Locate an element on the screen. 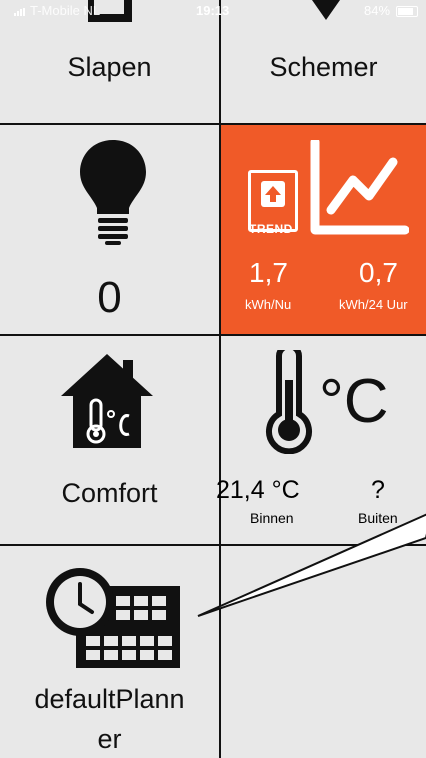 The height and width of the screenshot is (758, 426). status-time: 19:13 is located at coordinates (213, 10).